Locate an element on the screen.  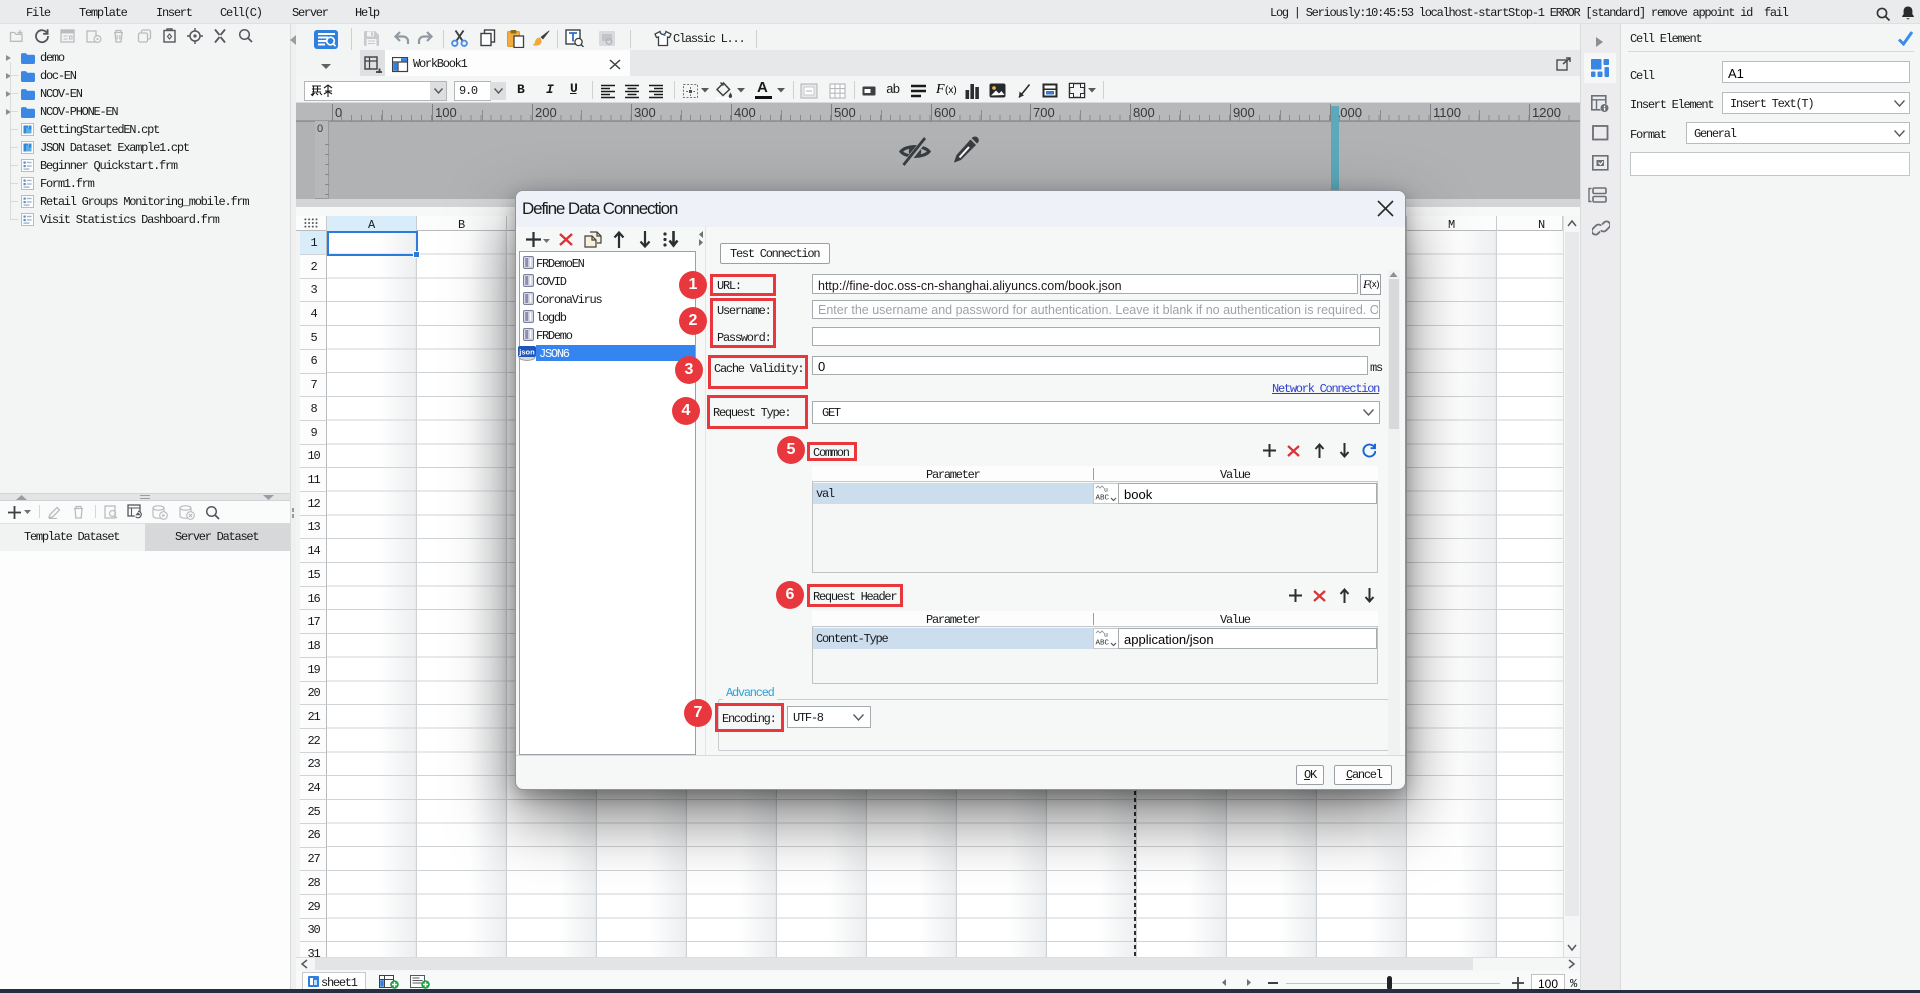
svg-text: json is located at coordinates (526, 352).